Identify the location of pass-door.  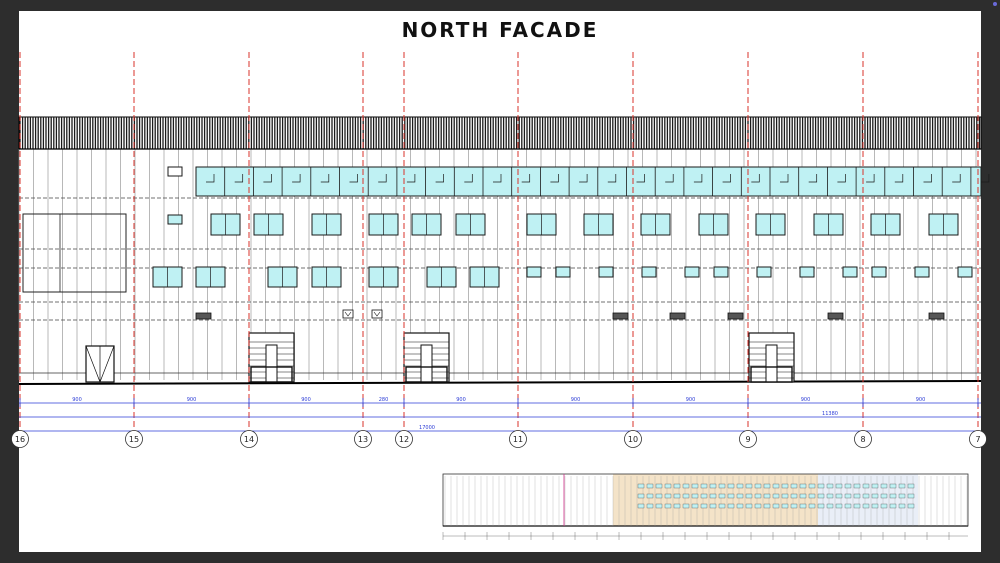
(271, 363).